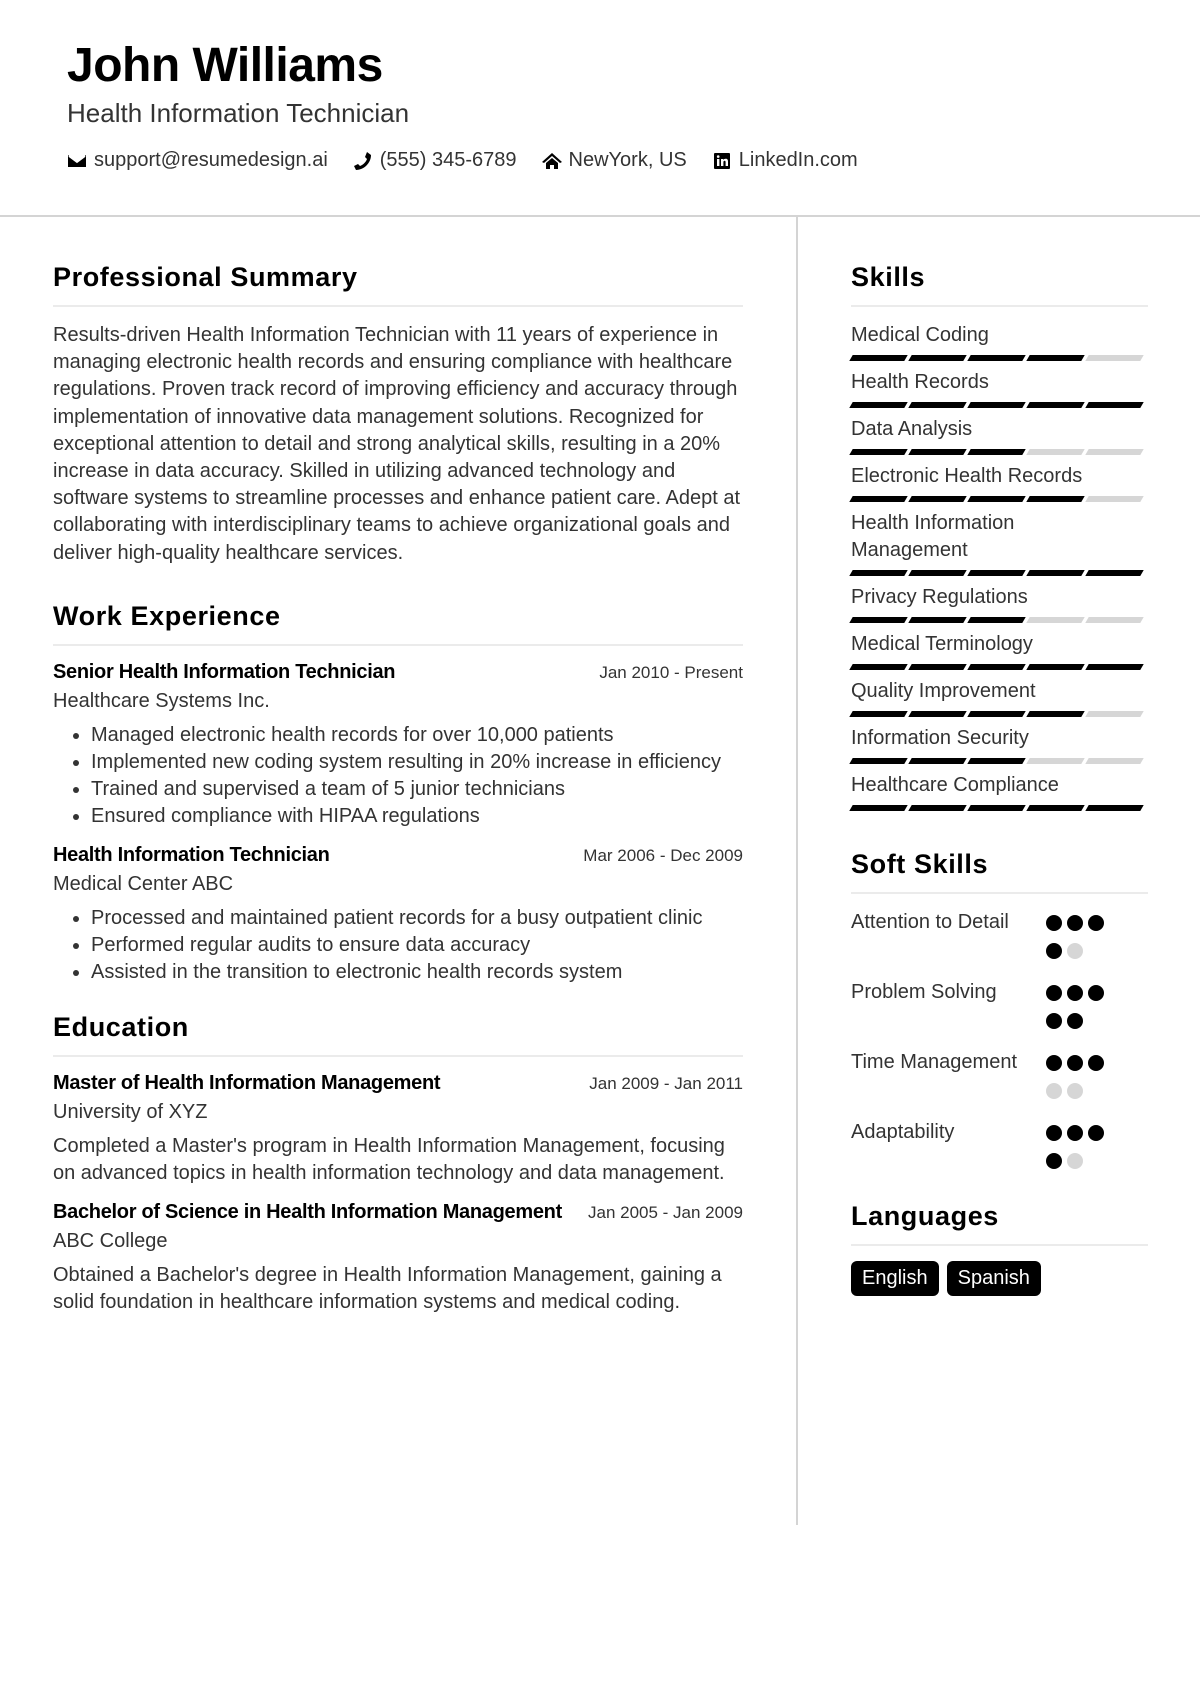  I want to click on phone-icon, so click(362, 160).